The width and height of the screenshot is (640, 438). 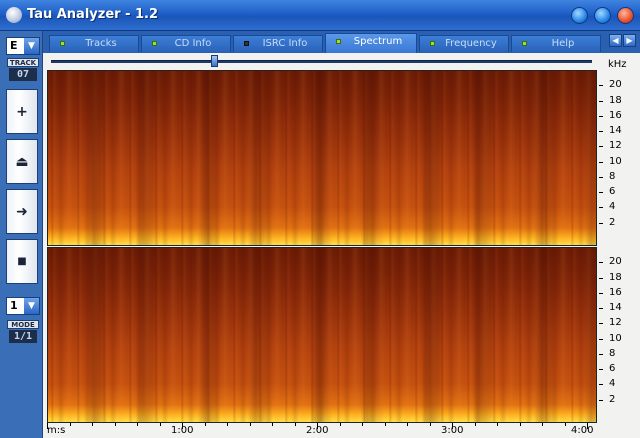 What do you see at coordinates (14, 45) in the screenshot?
I see `drive-select-value: E` at bounding box center [14, 45].